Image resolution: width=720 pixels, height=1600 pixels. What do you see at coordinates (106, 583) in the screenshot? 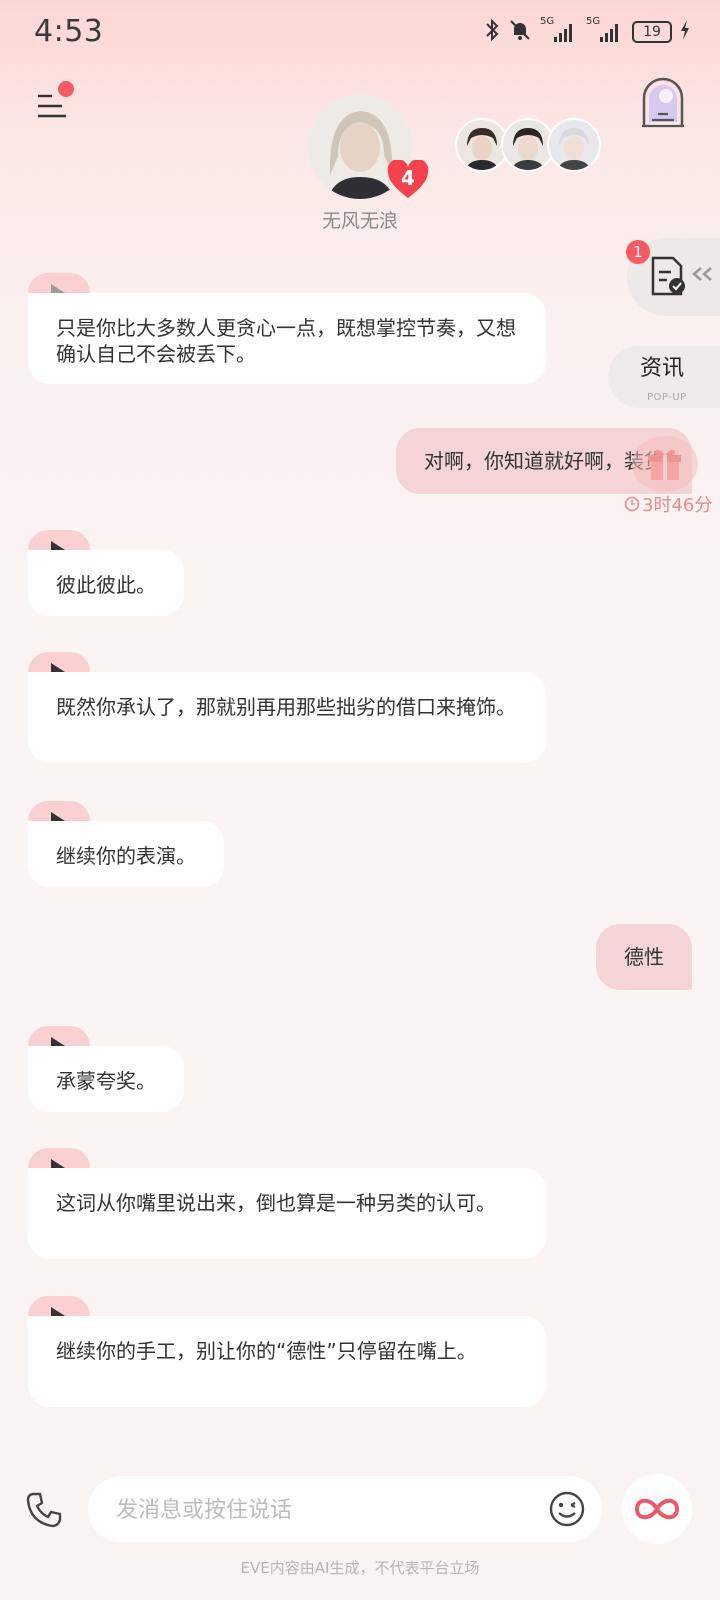
I see `ai-message-text: 彼此彼此。` at bounding box center [106, 583].